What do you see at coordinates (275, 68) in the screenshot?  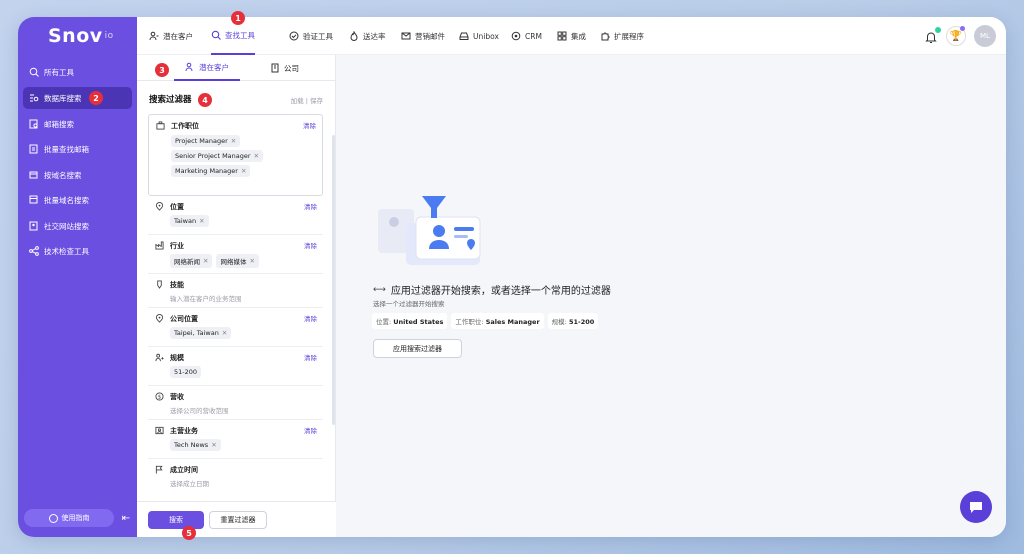 I see `building-icon` at bounding box center [275, 68].